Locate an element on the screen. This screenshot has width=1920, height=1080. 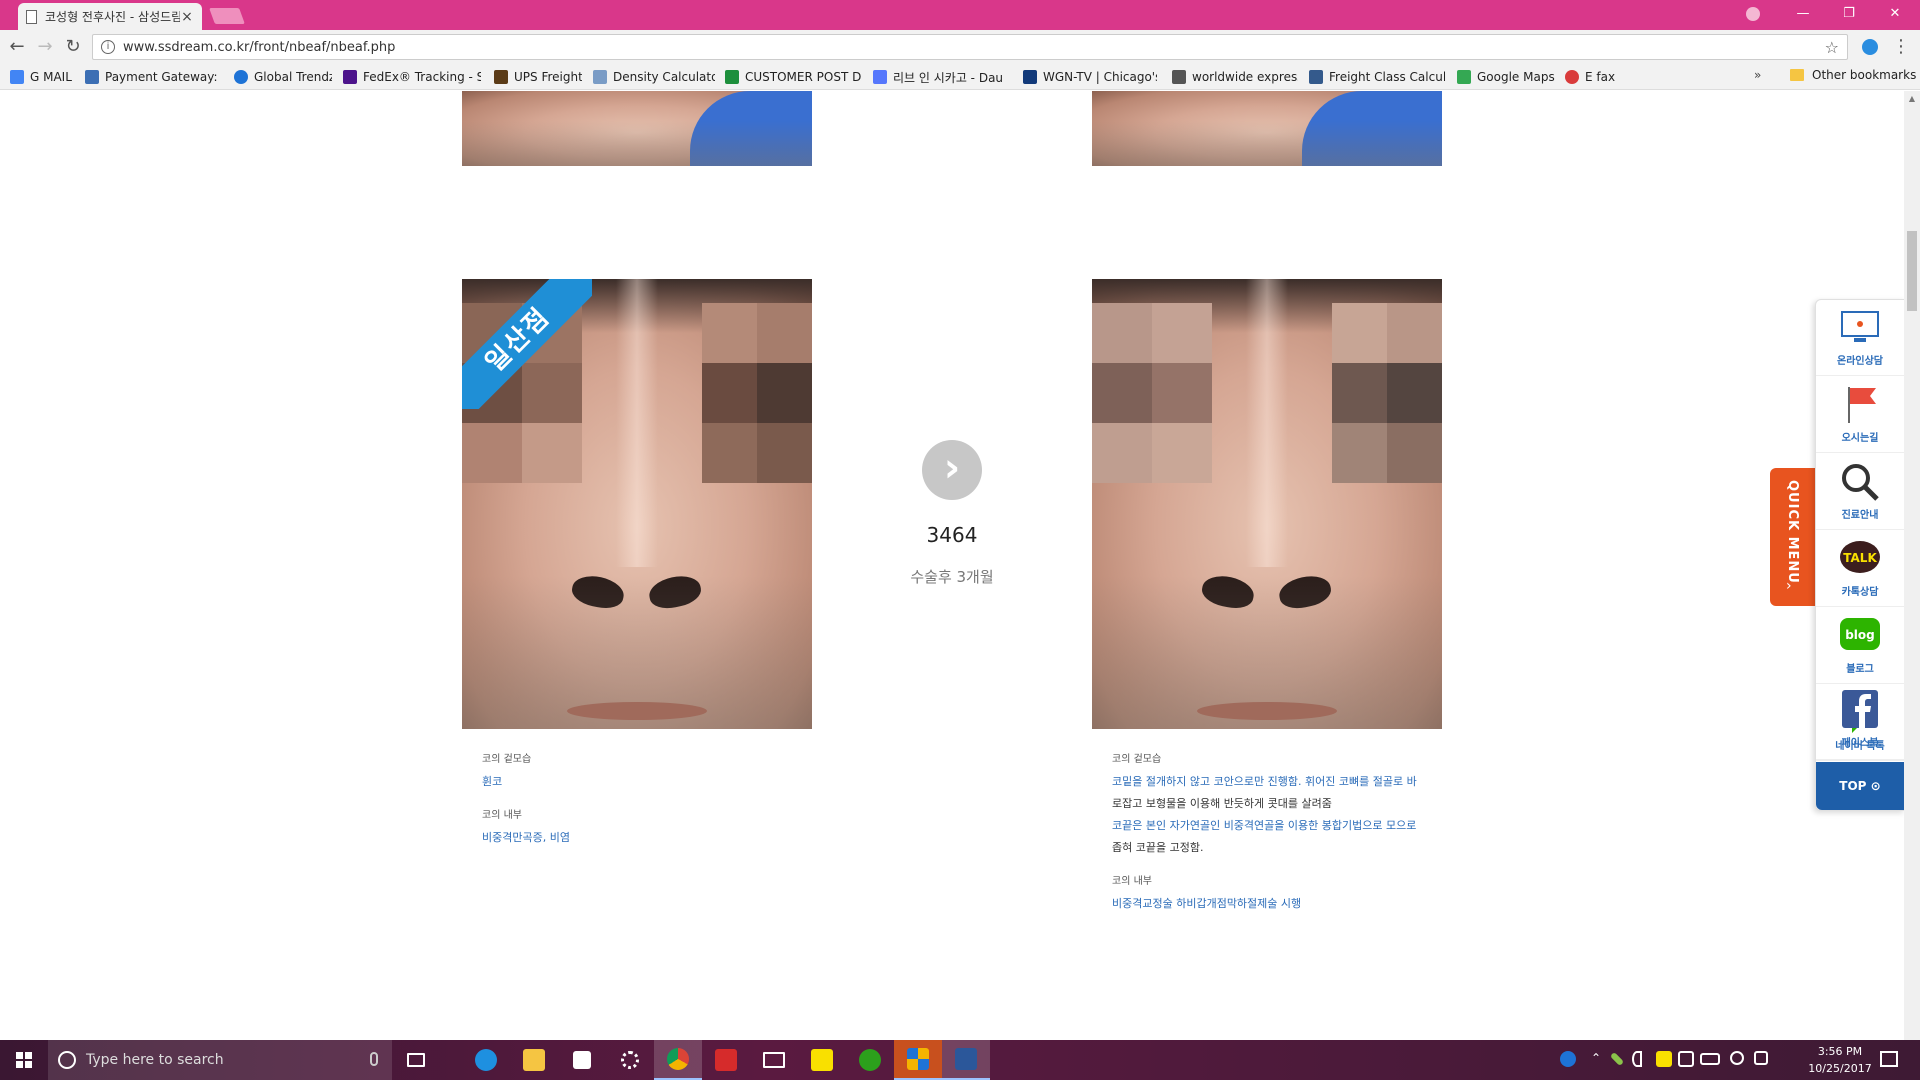
quick-menu-blog: blog 블로그 is located at coordinates (1860, 646).